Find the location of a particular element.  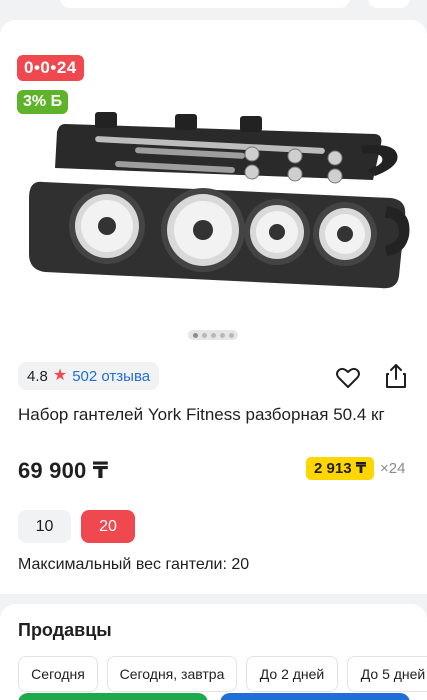

share-icon is located at coordinates (396, 376).